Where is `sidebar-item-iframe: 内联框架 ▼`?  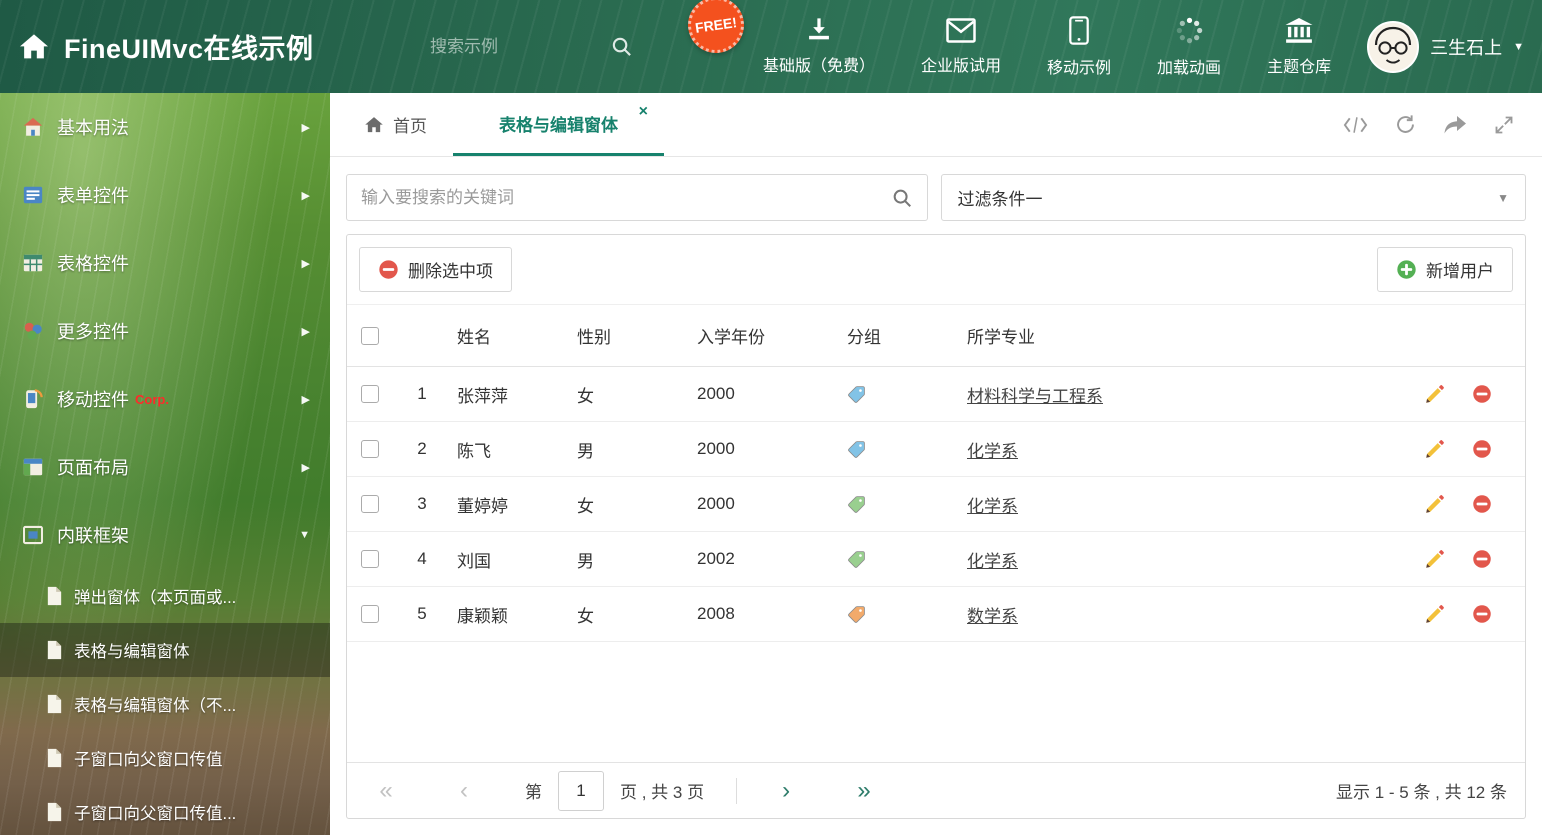
sidebar-item-iframe: 内联框架 ▼ is located at coordinates (165, 535).